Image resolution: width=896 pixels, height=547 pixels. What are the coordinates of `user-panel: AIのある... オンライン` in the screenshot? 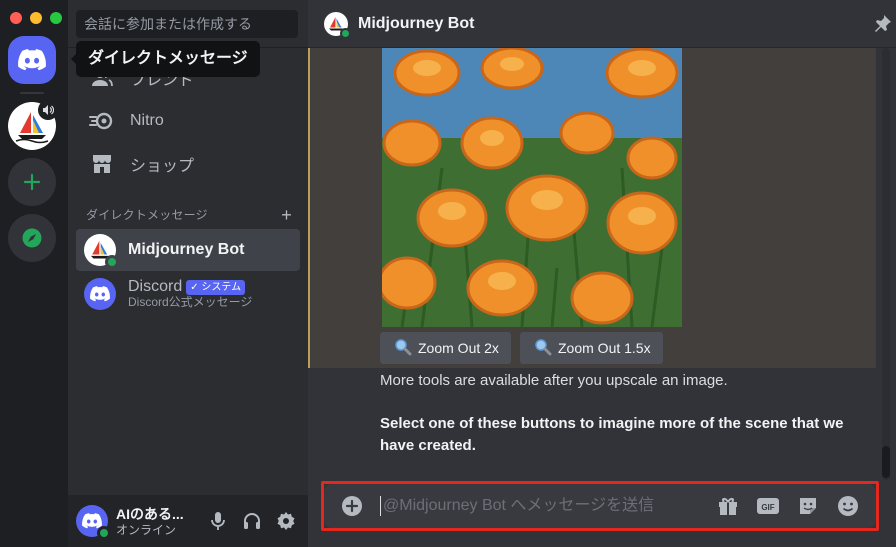 It's located at (188, 521).